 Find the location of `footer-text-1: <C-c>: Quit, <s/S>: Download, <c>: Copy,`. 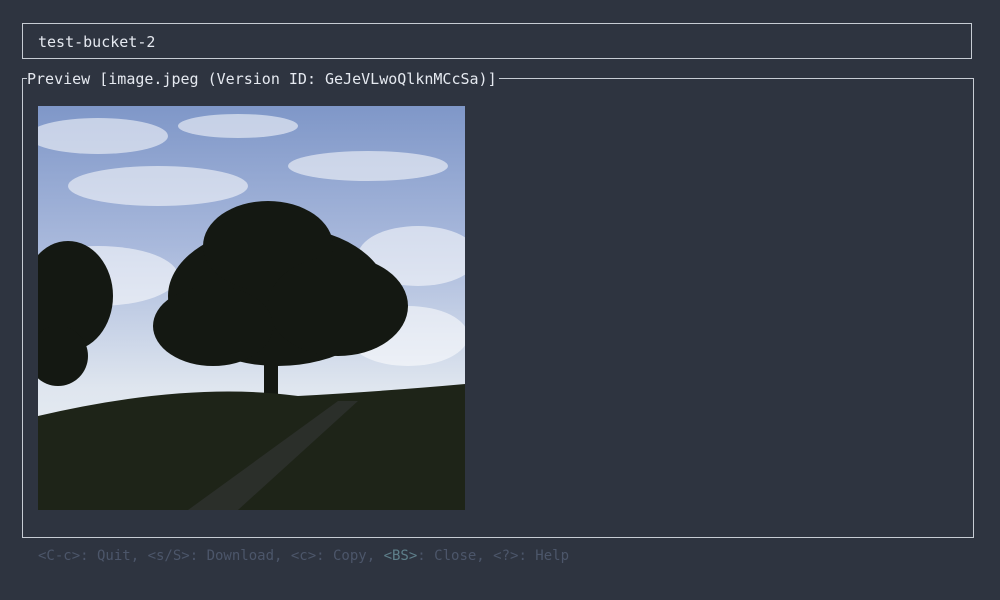

footer-text-1: <C-c>: Quit, <s/S>: Download, <c>: Copy, is located at coordinates (211, 556).